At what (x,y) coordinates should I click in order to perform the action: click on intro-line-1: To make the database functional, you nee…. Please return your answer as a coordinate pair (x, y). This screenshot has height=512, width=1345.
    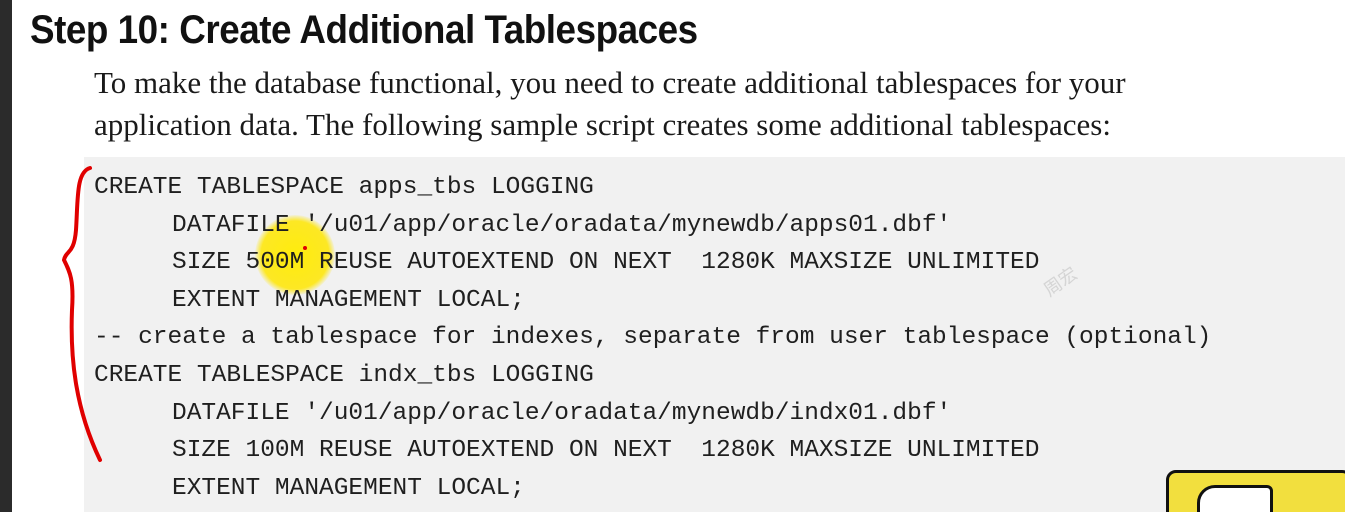
    Looking at the image, I should click on (610, 82).